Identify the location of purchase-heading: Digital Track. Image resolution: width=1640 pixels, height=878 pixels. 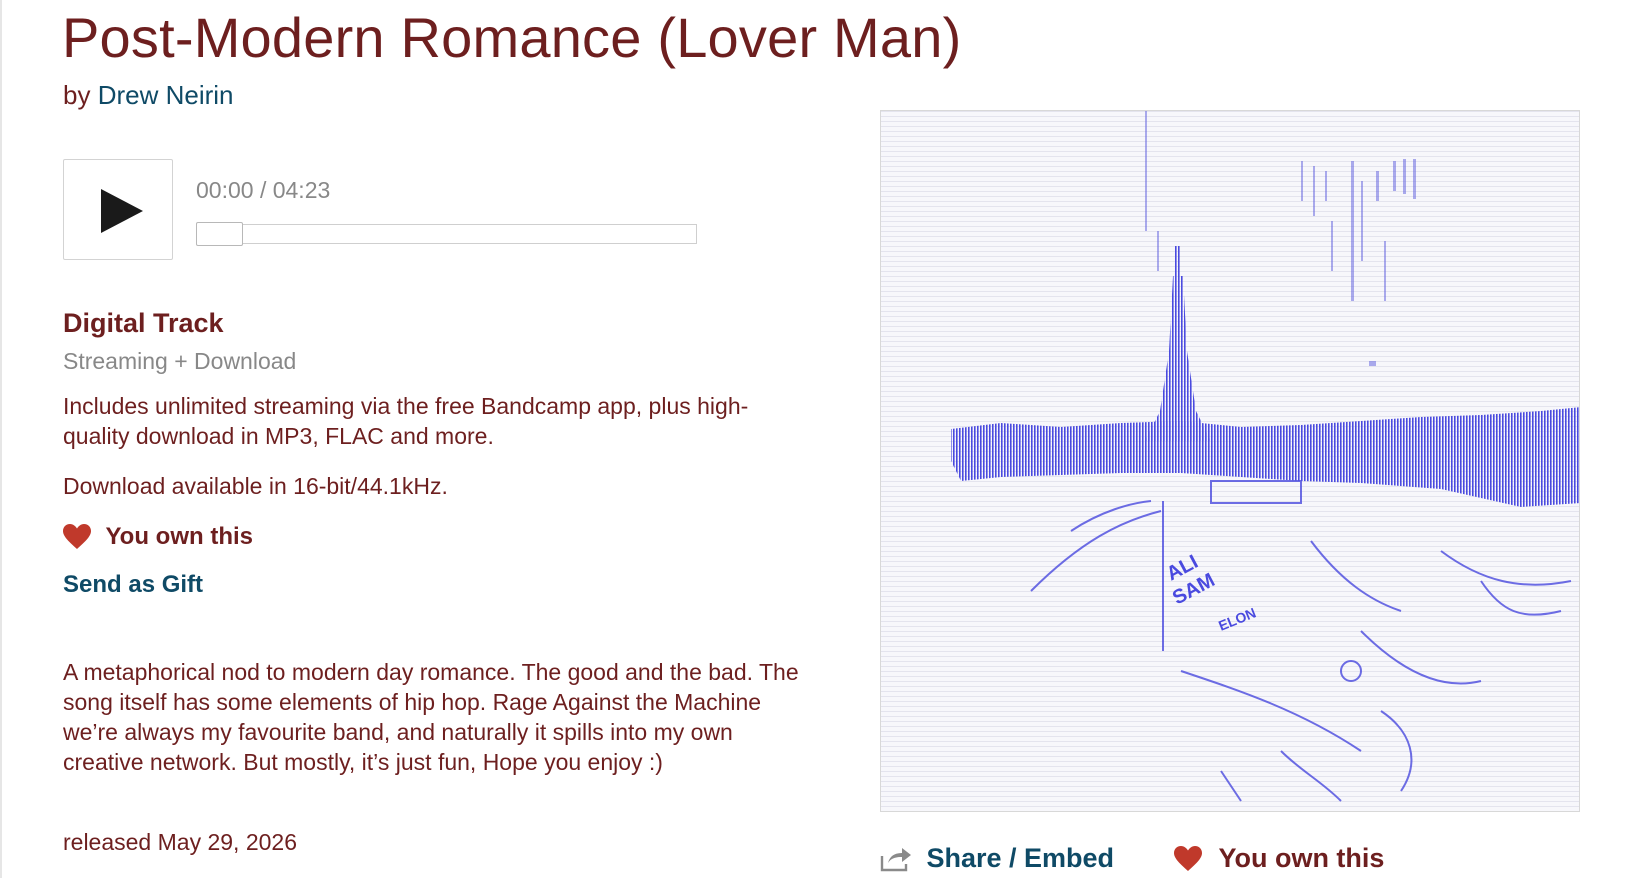
(143, 323).